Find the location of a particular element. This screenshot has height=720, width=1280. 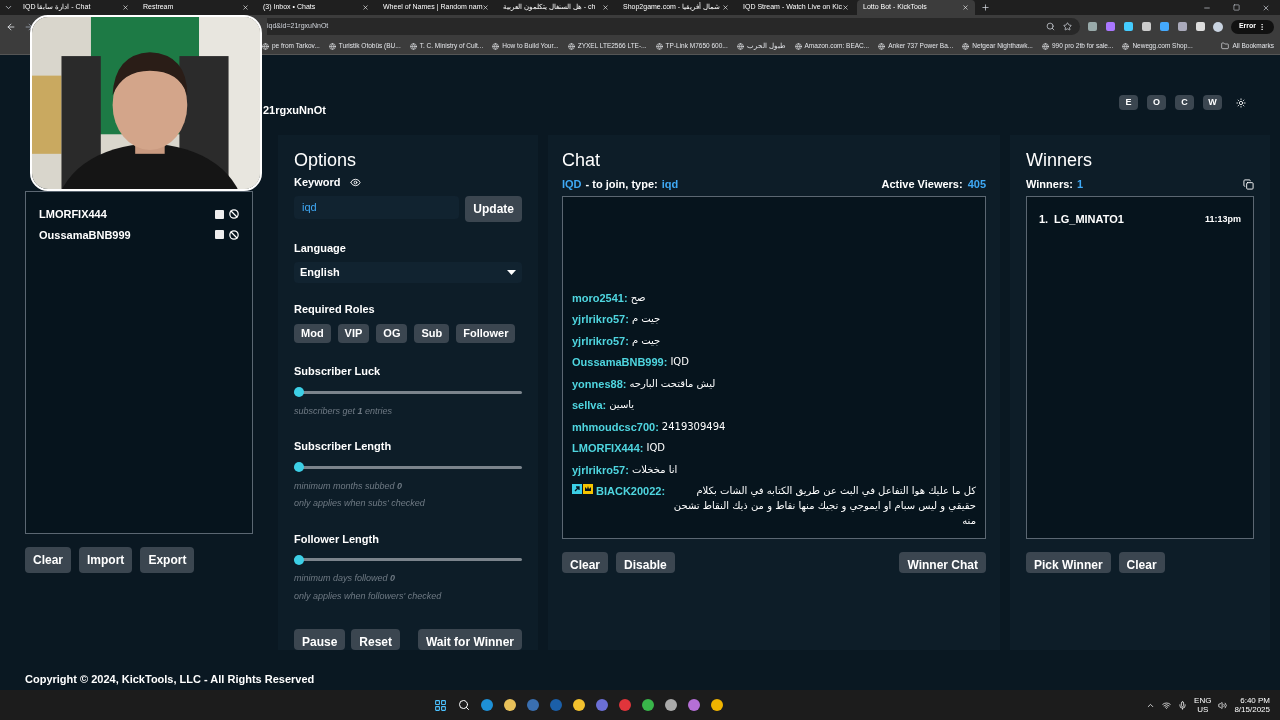

network-icon is located at coordinates (1167, 705).